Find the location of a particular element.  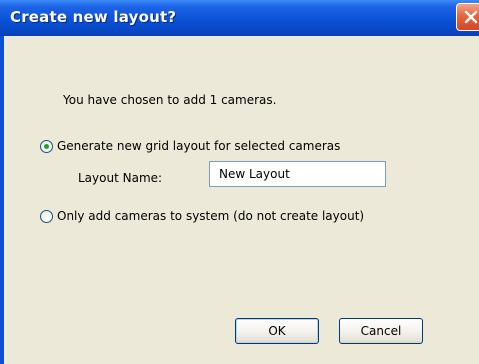

radio-selected-dot is located at coordinates (46, 146).